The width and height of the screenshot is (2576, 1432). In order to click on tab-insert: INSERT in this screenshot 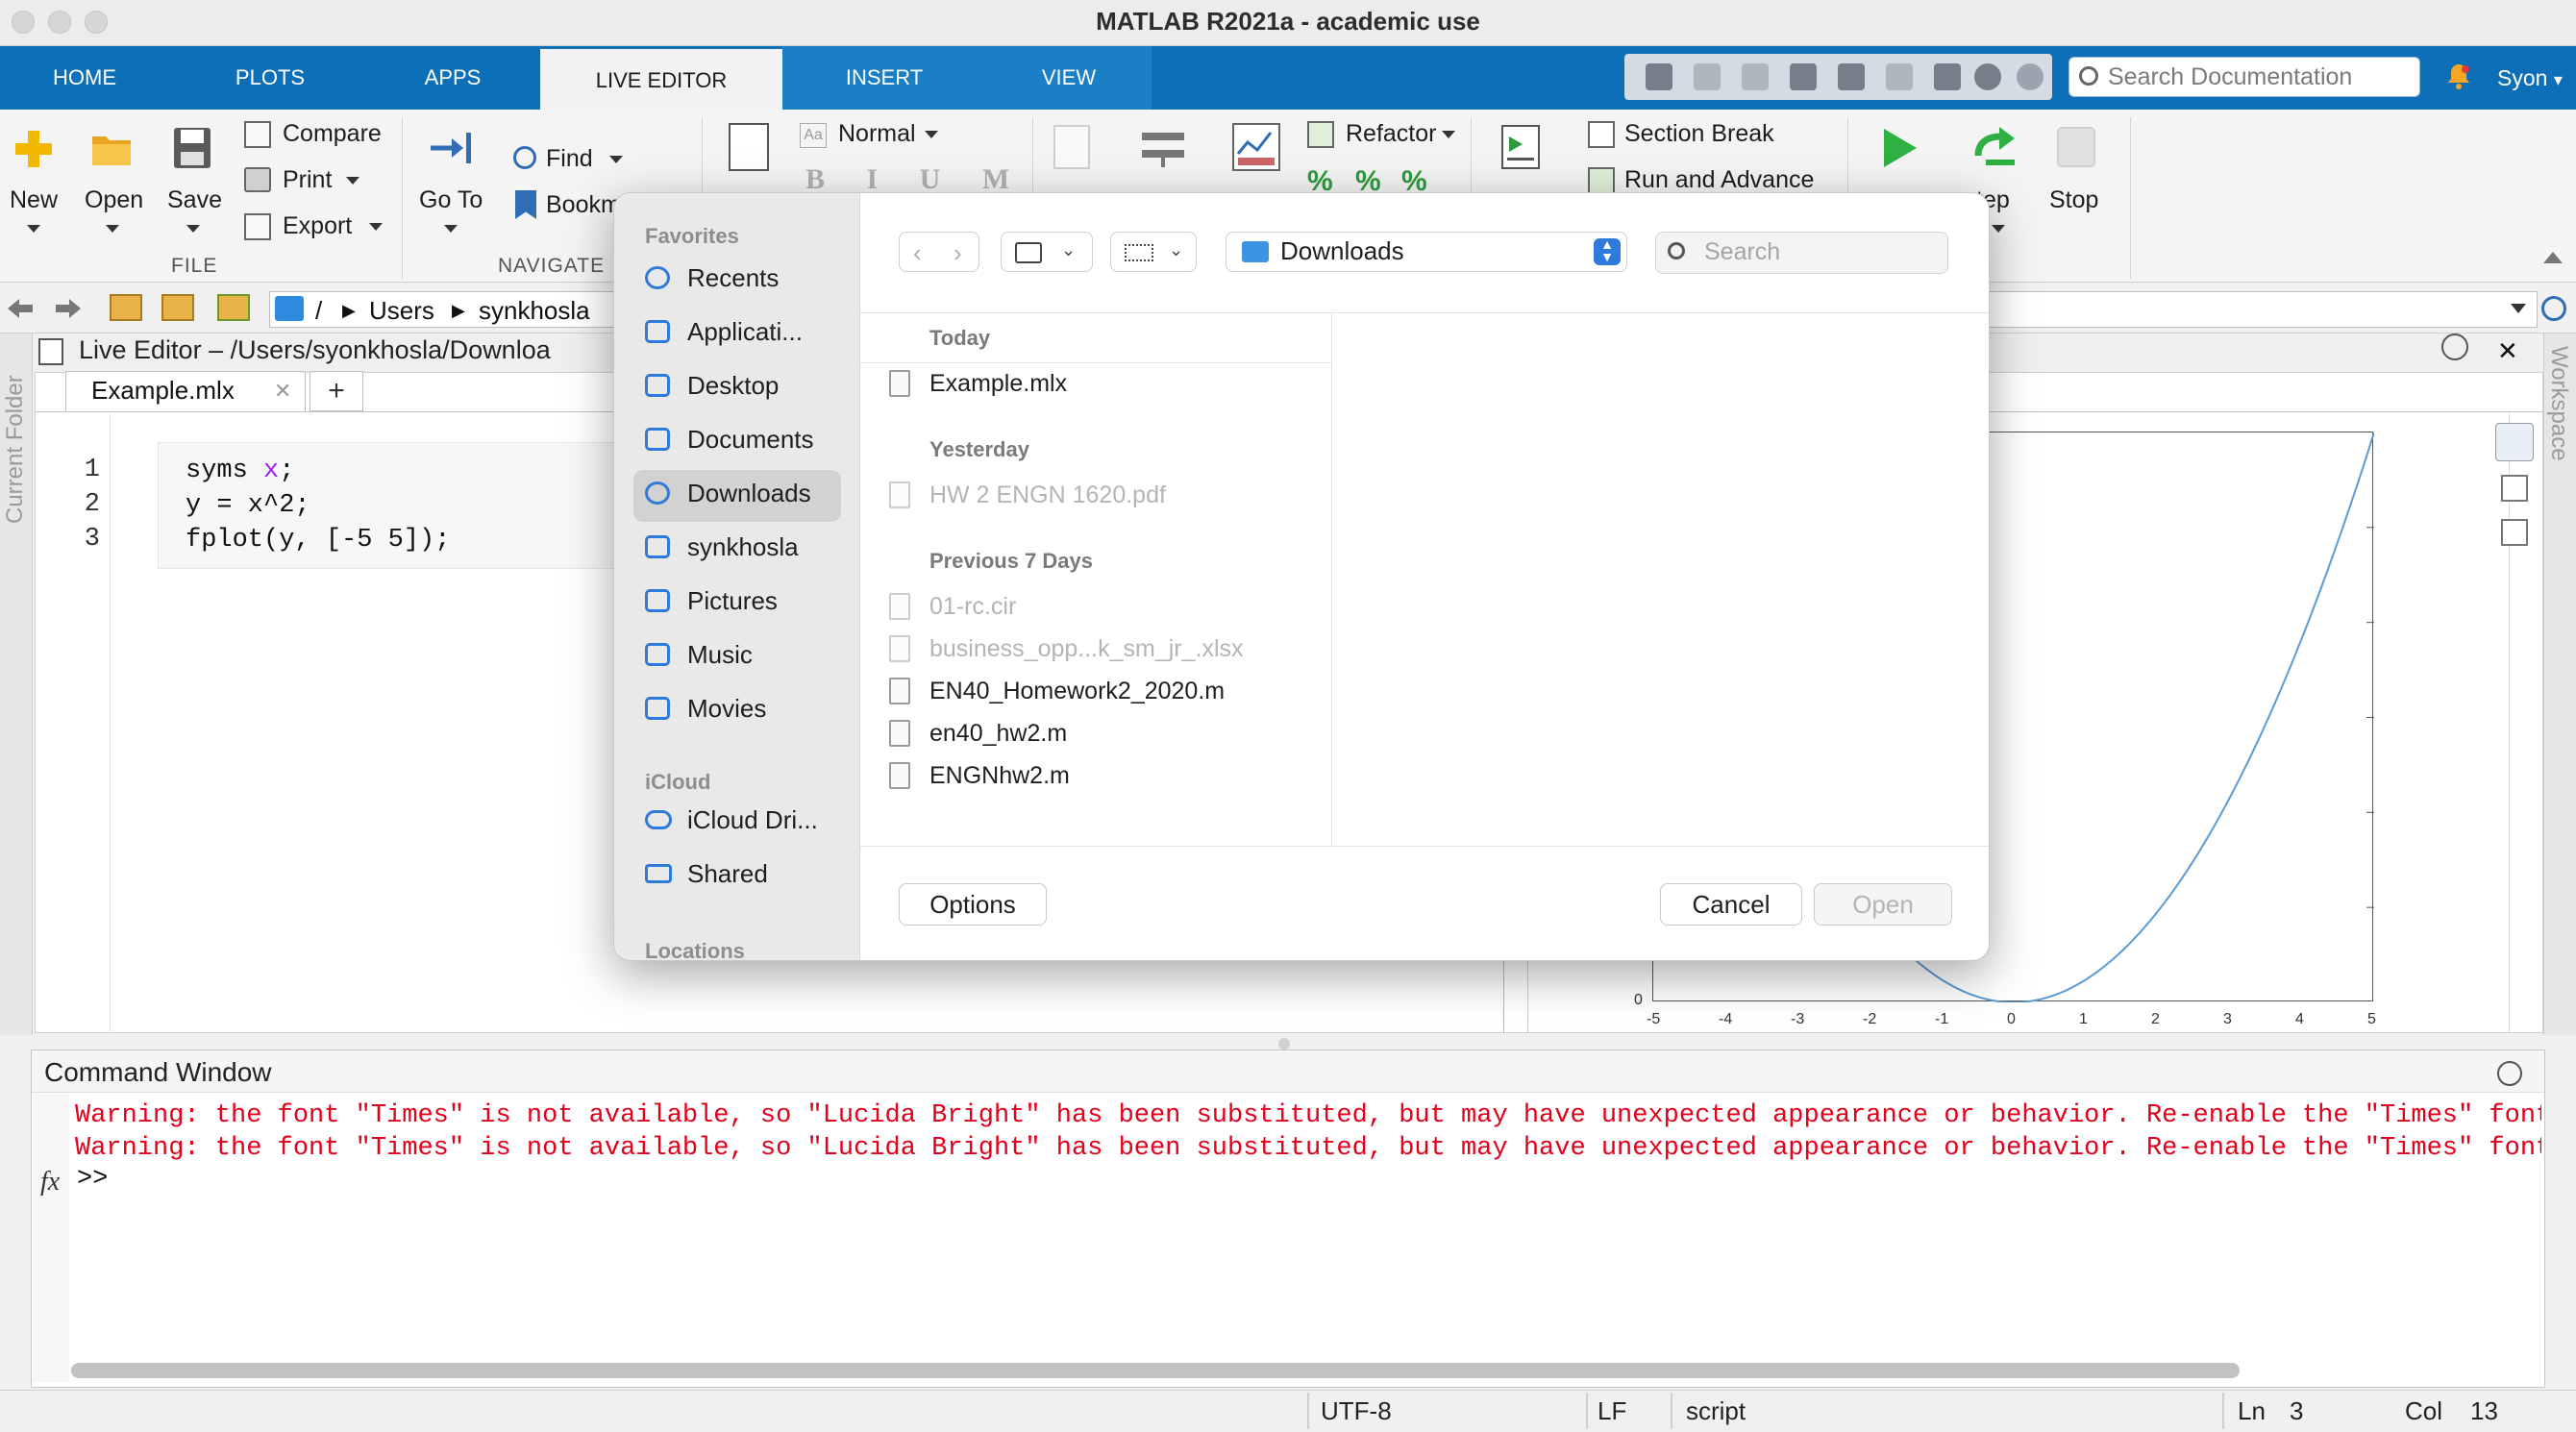, I will do `click(884, 78)`.